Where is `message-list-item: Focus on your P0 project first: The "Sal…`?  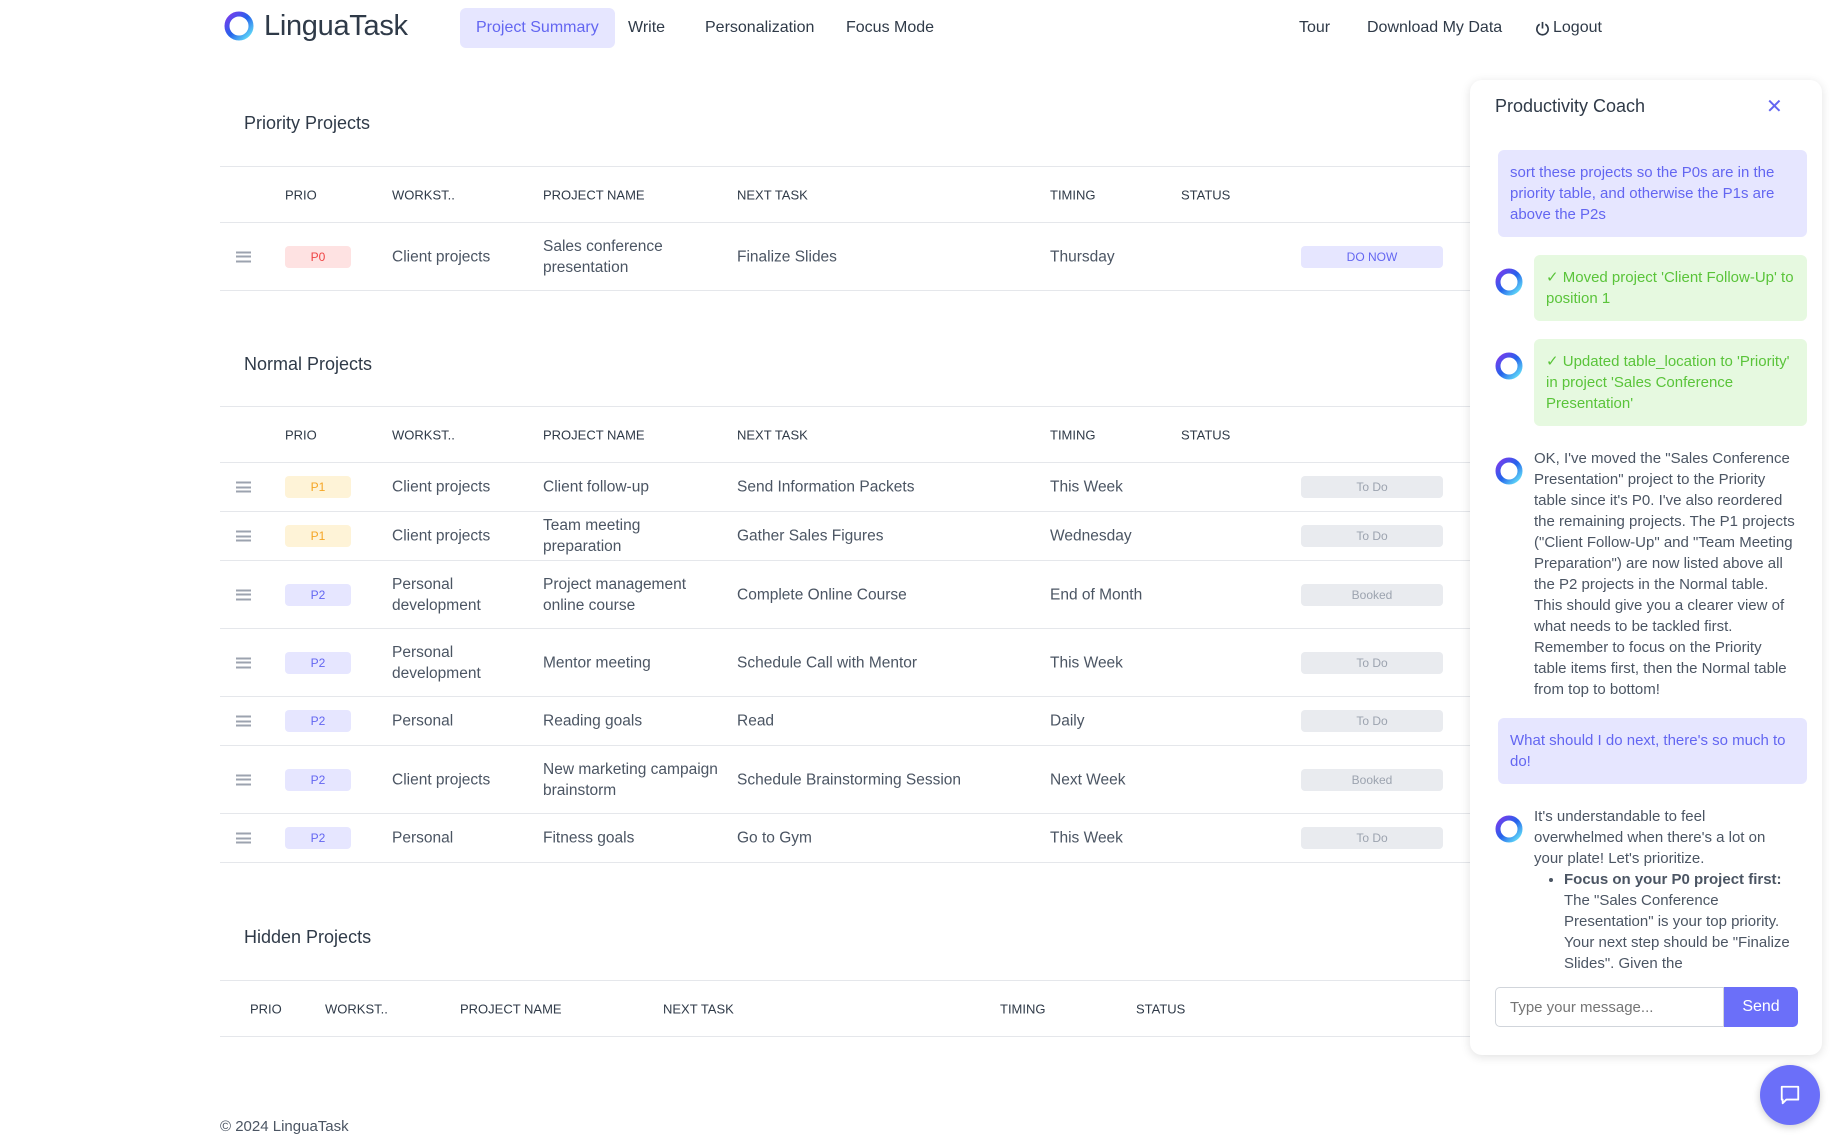
message-list-item: Focus on your P0 project first: The "Sal… is located at coordinates (1680, 921).